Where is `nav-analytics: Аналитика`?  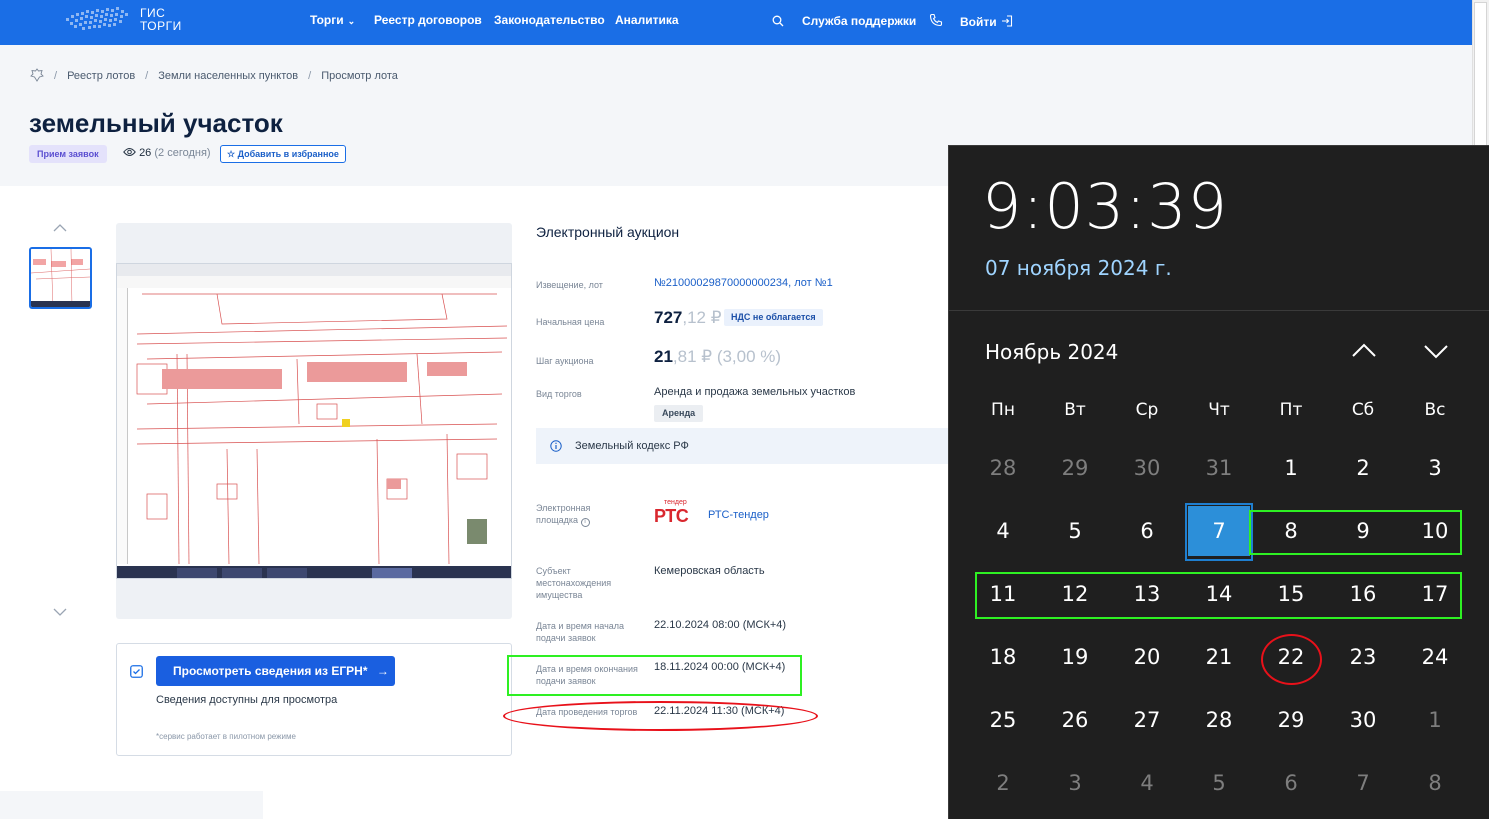
nav-analytics: Аналитика is located at coordinates (647, 20).